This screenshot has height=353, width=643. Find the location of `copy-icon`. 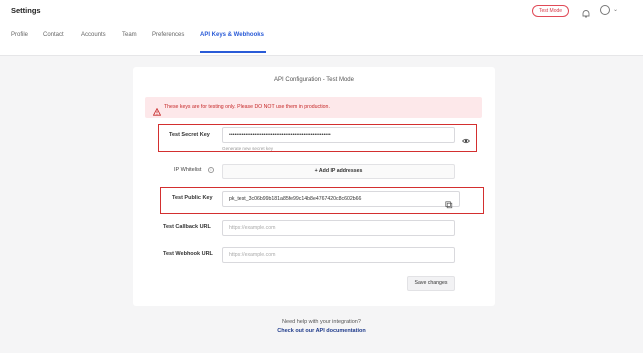

copy-icon is located at coordinates (449, 205).